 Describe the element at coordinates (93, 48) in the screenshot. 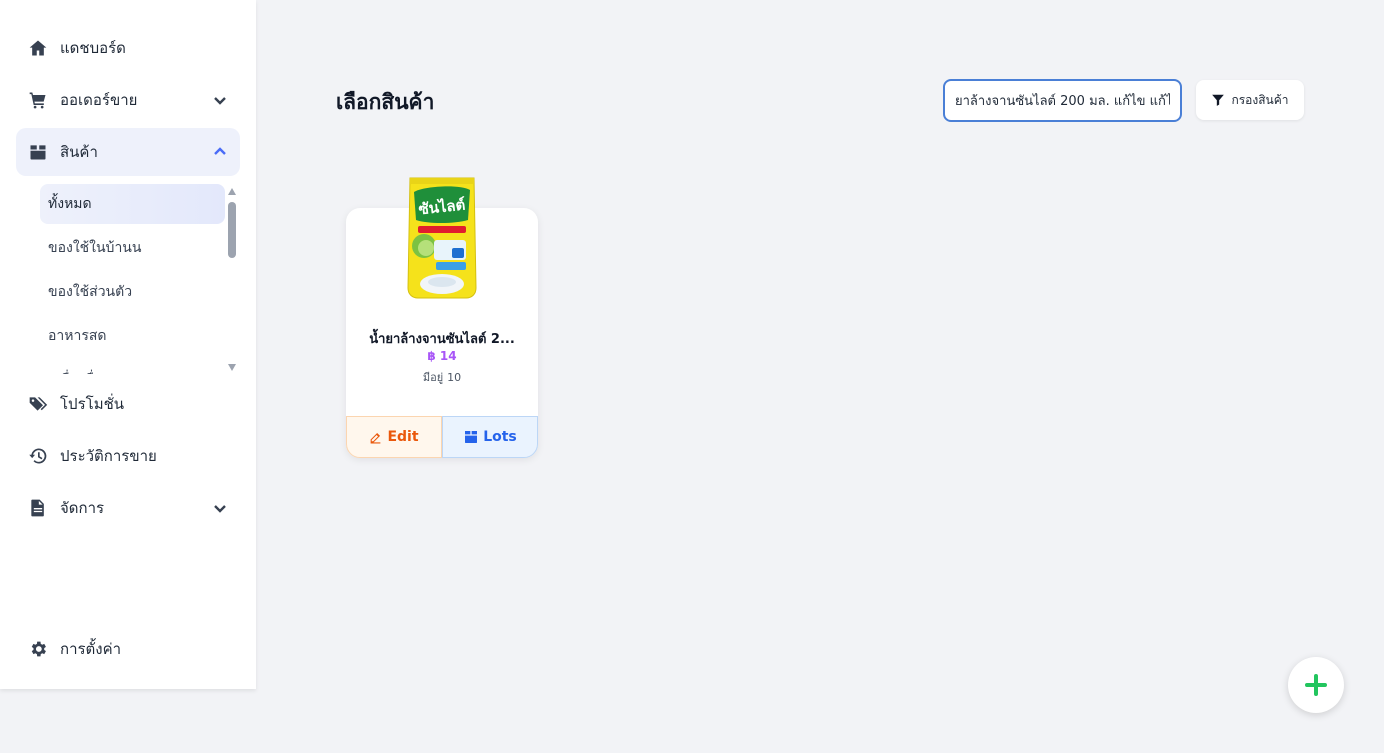

I see `sidebar-item-label: แดชบอร์ด` at that location.